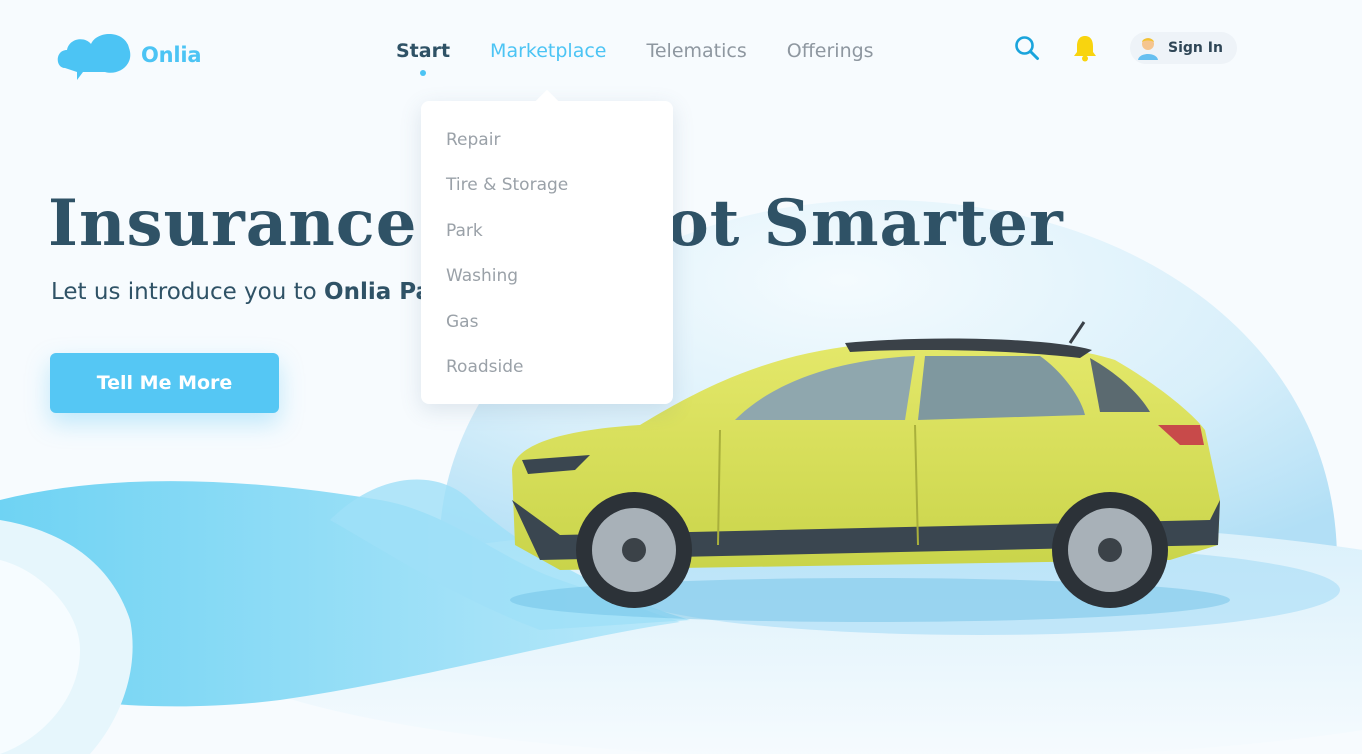 The width and height of the screenshot is (1362, 754). I want to click on hero-subtitle-prefix: Let us introduce you to, so click(188, 292).